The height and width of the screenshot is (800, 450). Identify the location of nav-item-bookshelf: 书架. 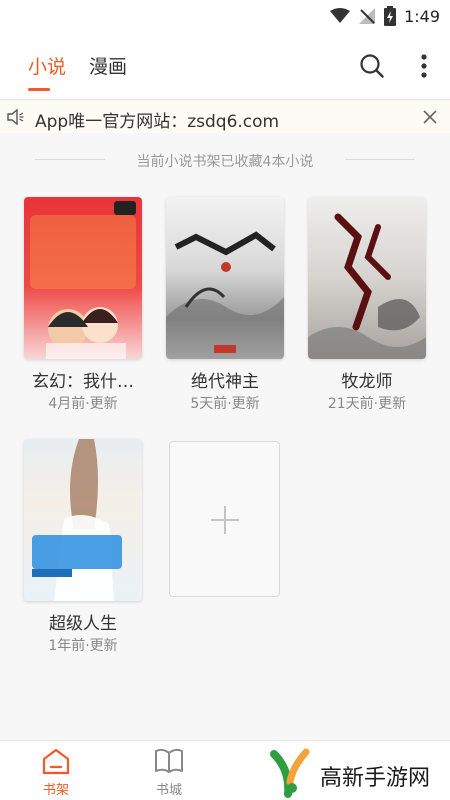
(56, 772).